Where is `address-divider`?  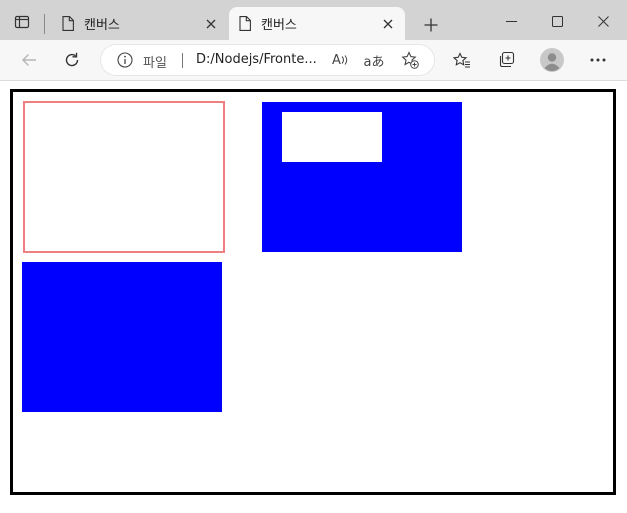 address-divider is located at coordinates (182, 60).